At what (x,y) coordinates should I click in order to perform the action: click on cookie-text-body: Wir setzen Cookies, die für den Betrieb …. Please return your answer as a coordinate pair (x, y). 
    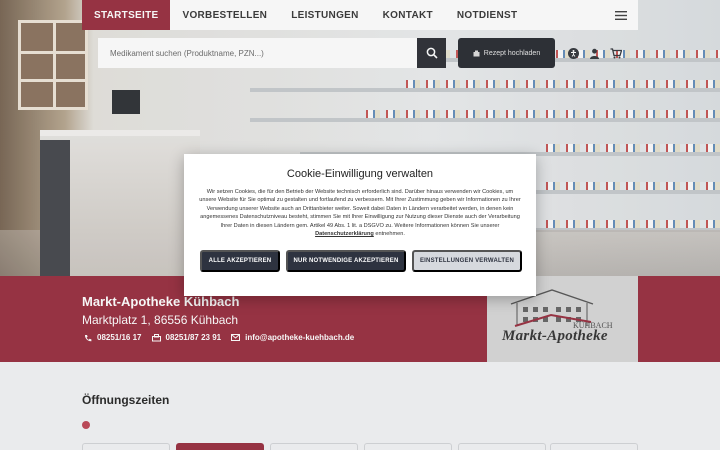
    Looking at the image, I should click on (360, 209).